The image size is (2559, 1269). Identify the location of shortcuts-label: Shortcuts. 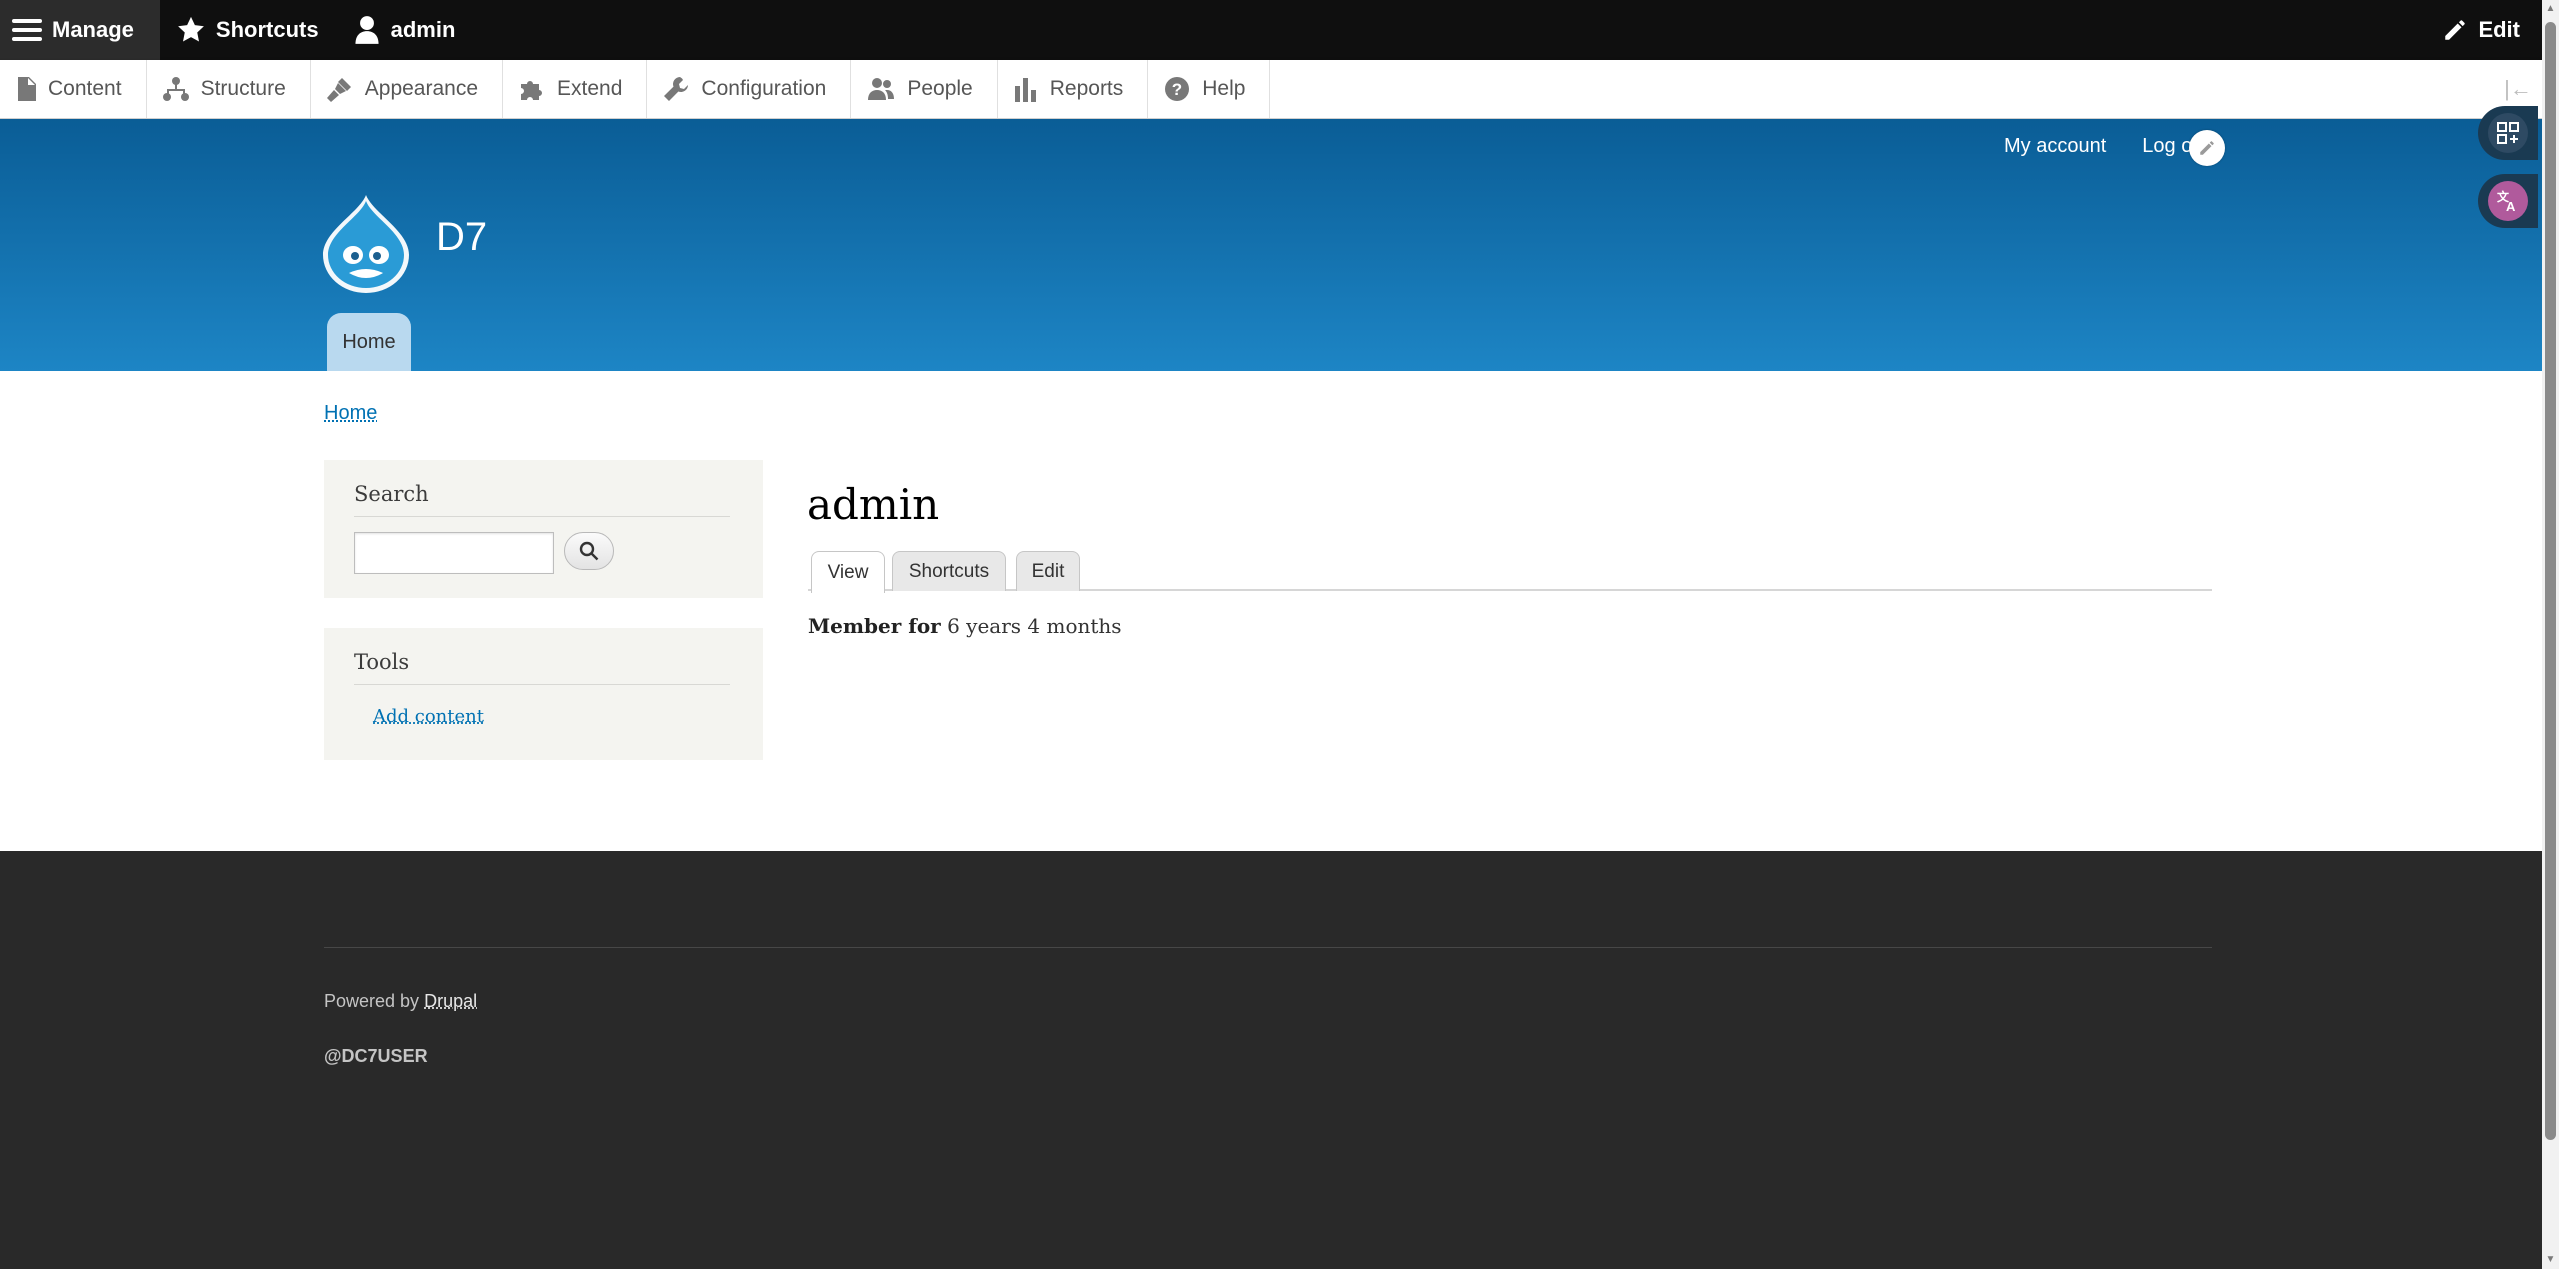
(267, 29).